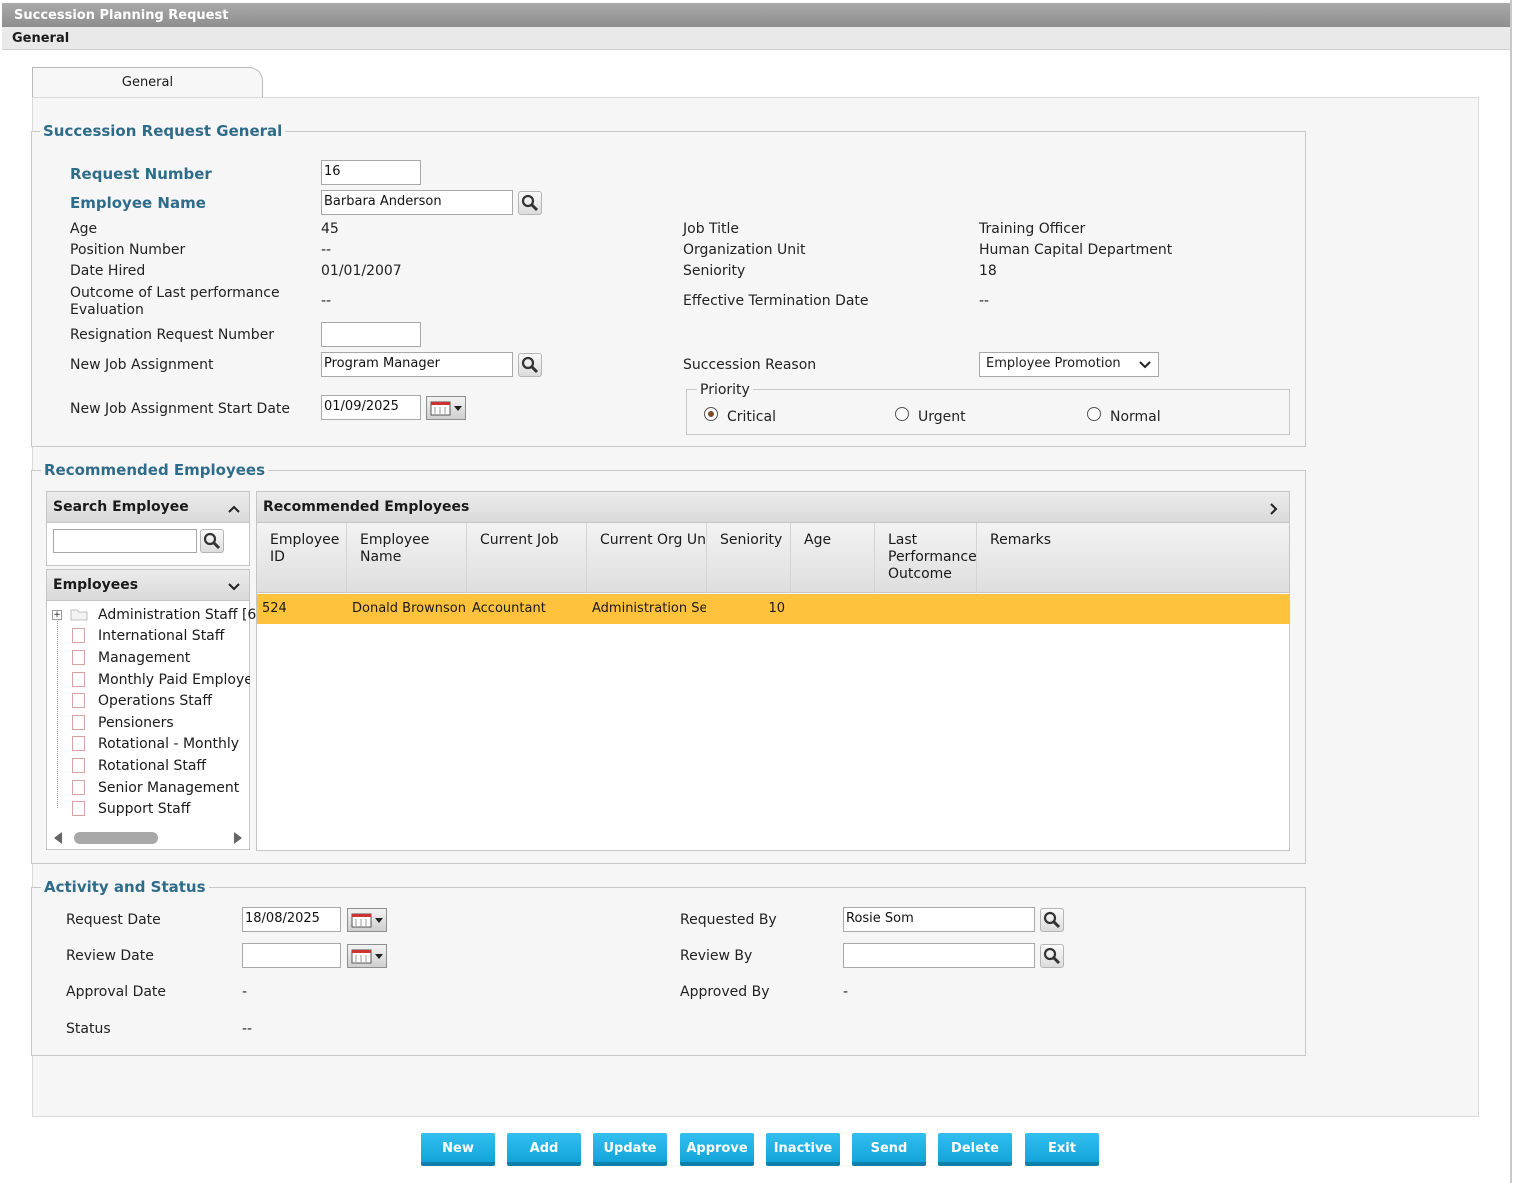 The height and width of the screenshot is (1183, 1518). Describe the element at coordinates (776, 608) in the screenshot. I see `cell-seniority: 10` at that location.